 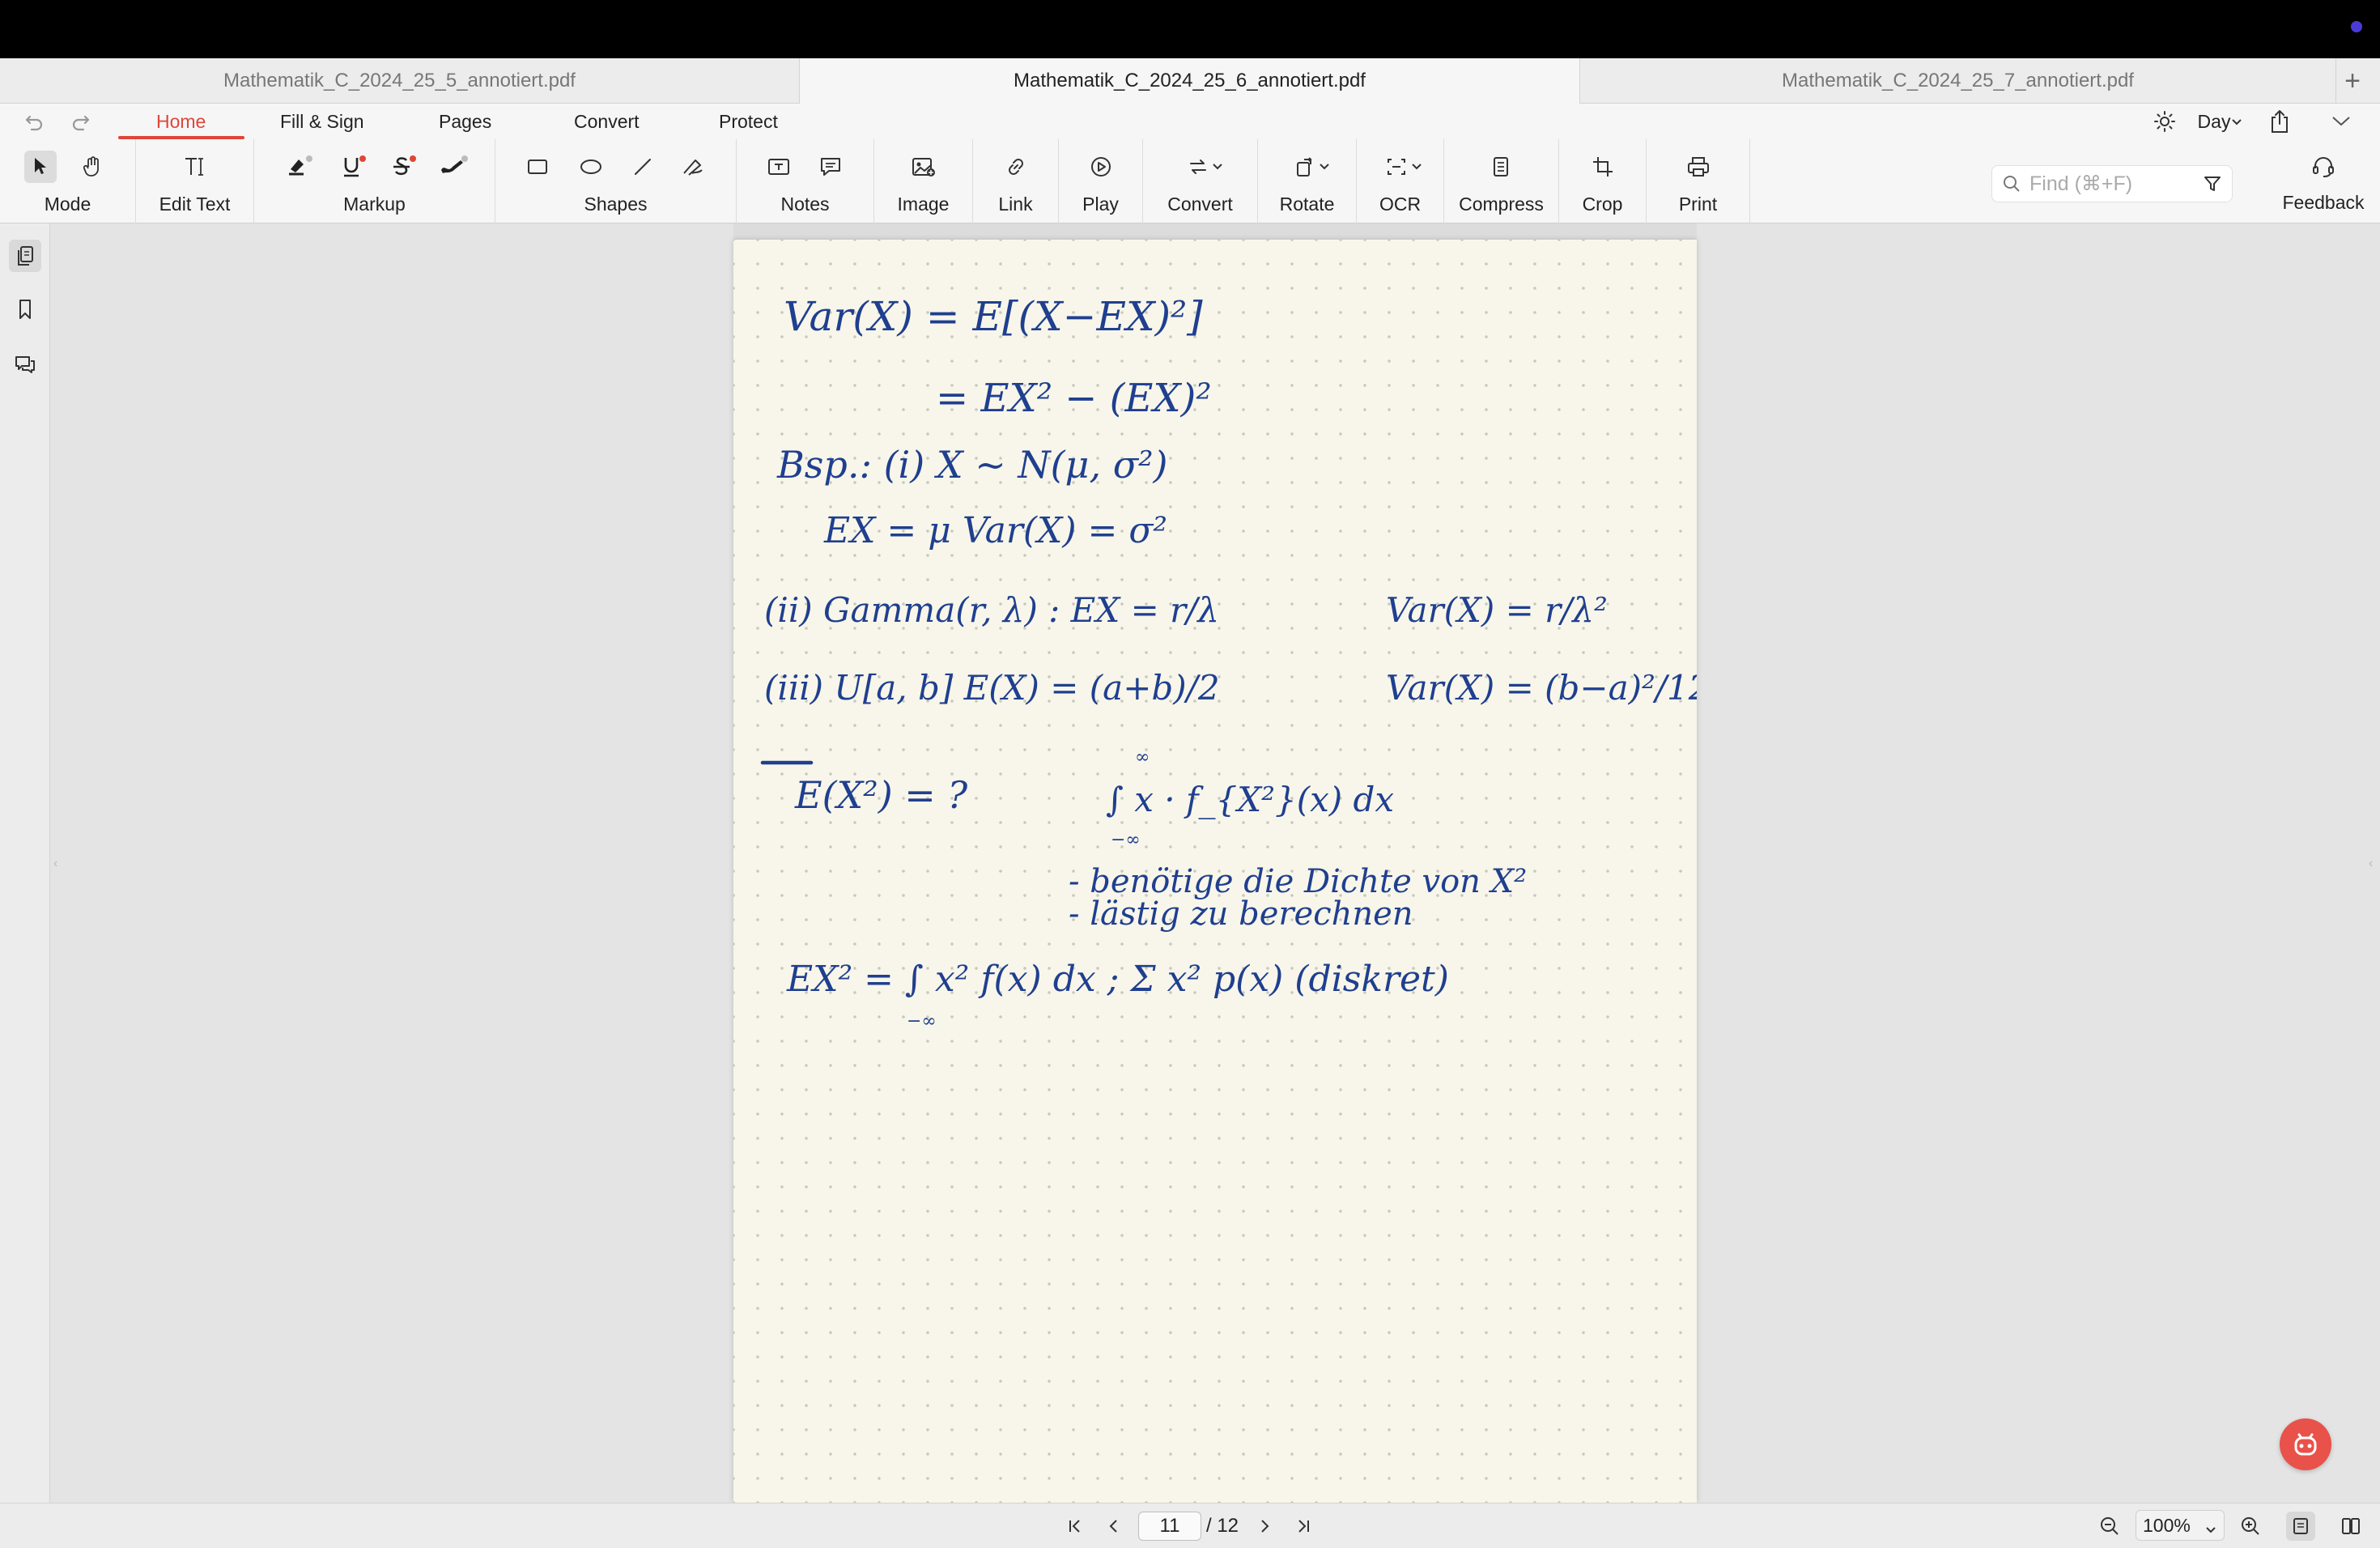 I want to click on find-input: Find (⌘+F), so click(x=2112, y=183).